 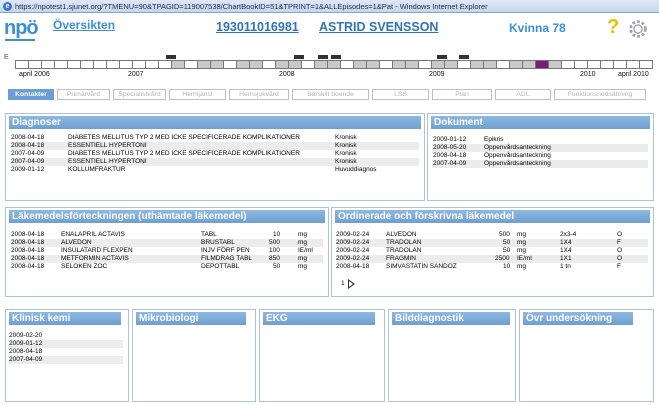 What do you see at coordinates (66, 344) in the screenshot?
I see `list-item: 2009-01-12` at bounding box center [66, 344].